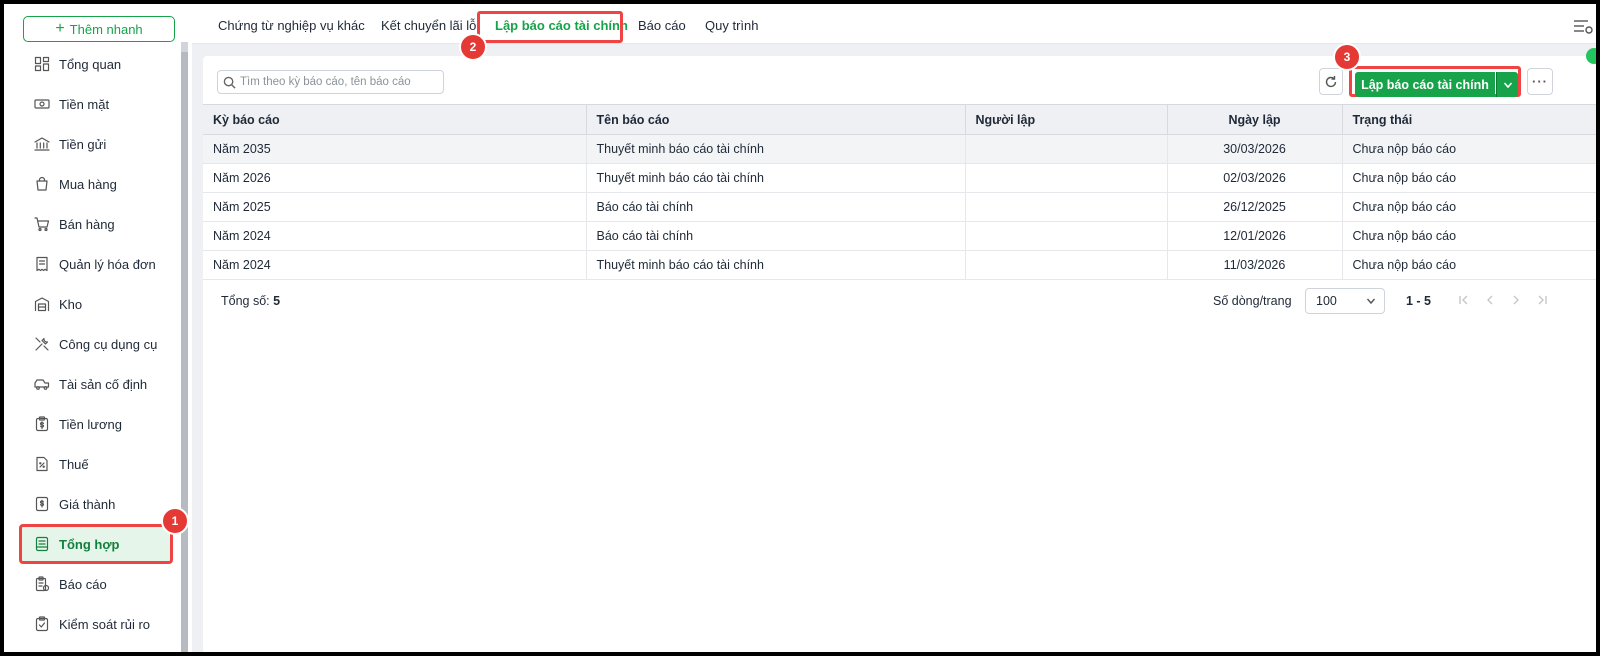 This screenshot has height=656, width=1600. Describe the element at coordinates (1255, 207) in the screenshot. I see `cell-date: 26/12/2025` at that location.